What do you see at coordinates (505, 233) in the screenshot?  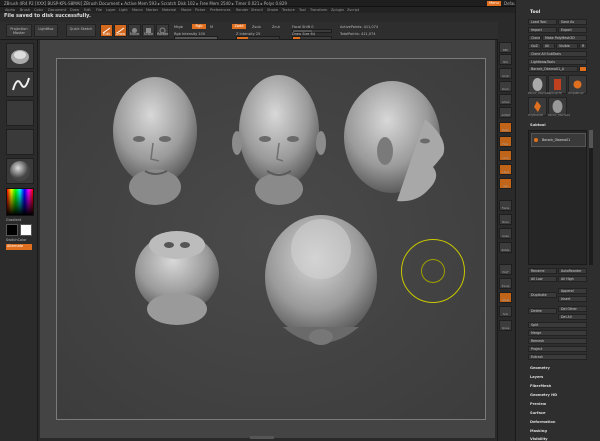 I see `scale-view-button: Scale` at bounding box center [505, 233].